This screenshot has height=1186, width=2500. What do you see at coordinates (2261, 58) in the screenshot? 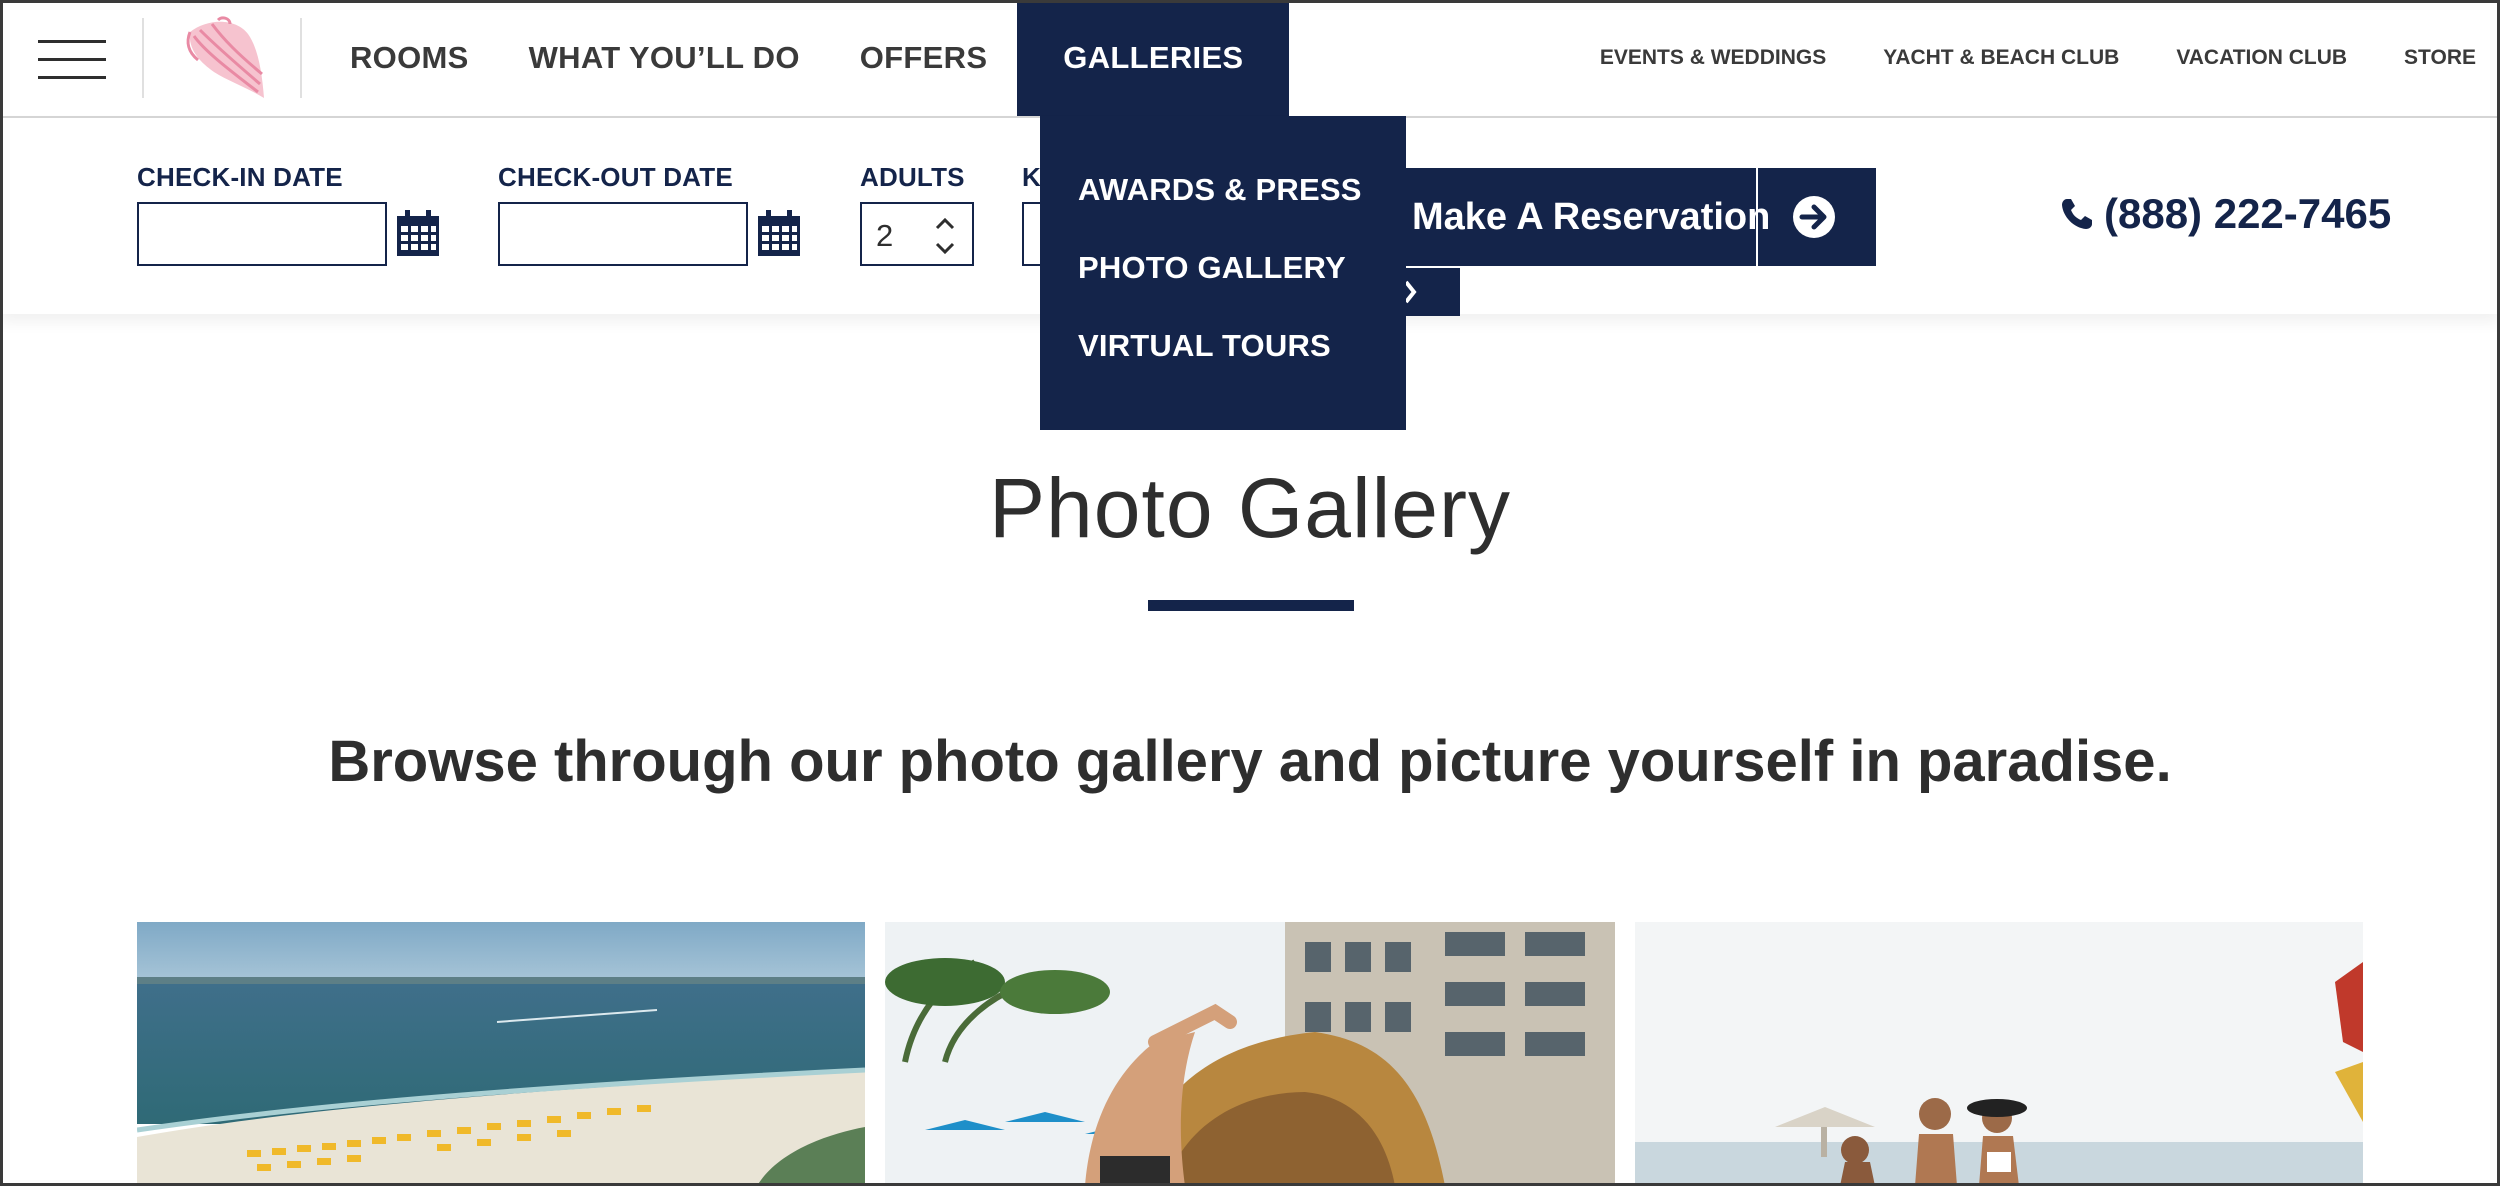
I see `util-vacation-club: VACATION CLUB` at bounding box center [2261, 58].